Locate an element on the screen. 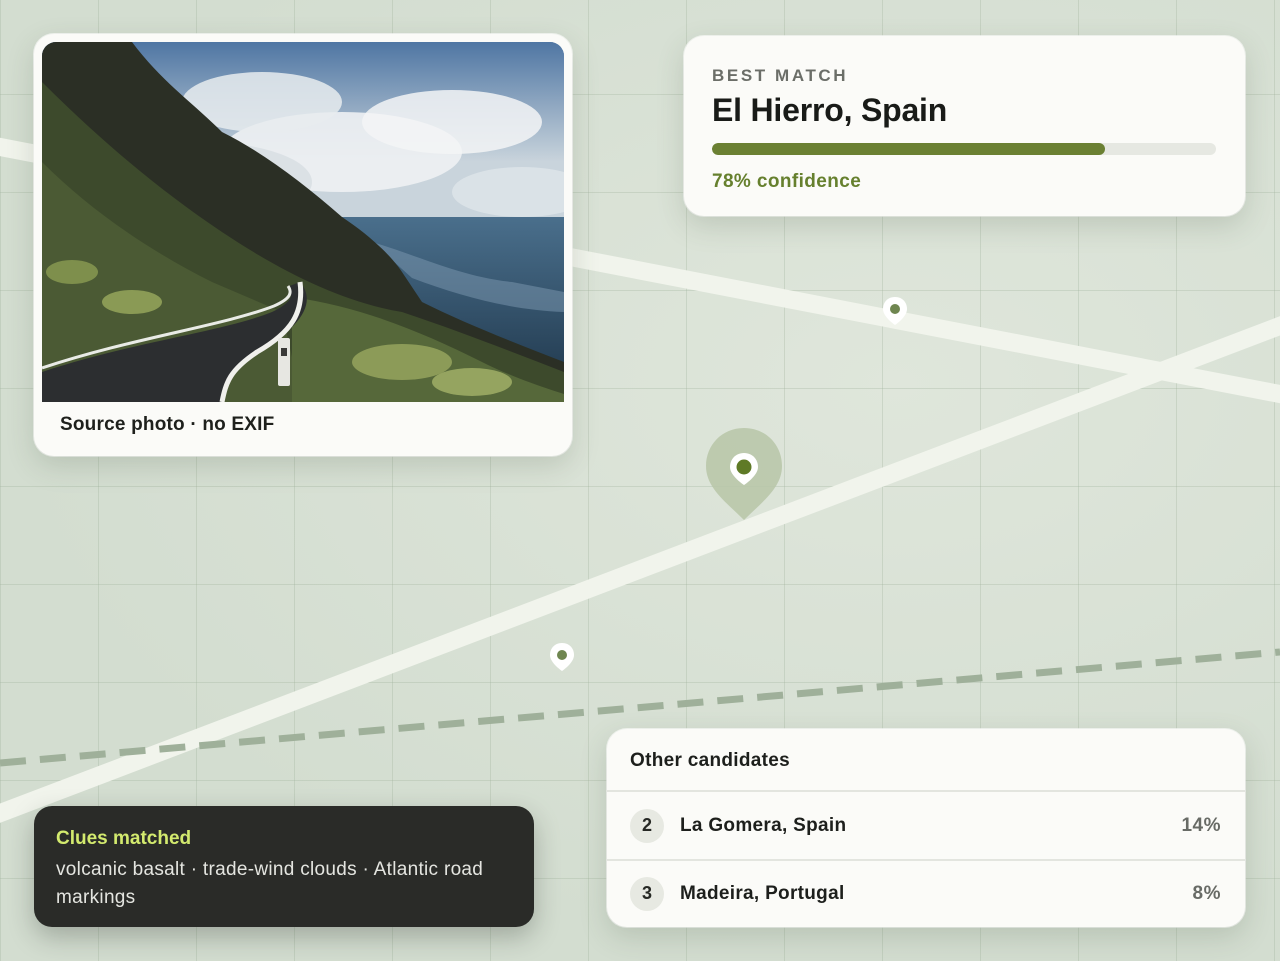 The width and height of the screenshot is (1280, 961). best-match-location: El Hierro, Spain is located at coordinates (830, 110).